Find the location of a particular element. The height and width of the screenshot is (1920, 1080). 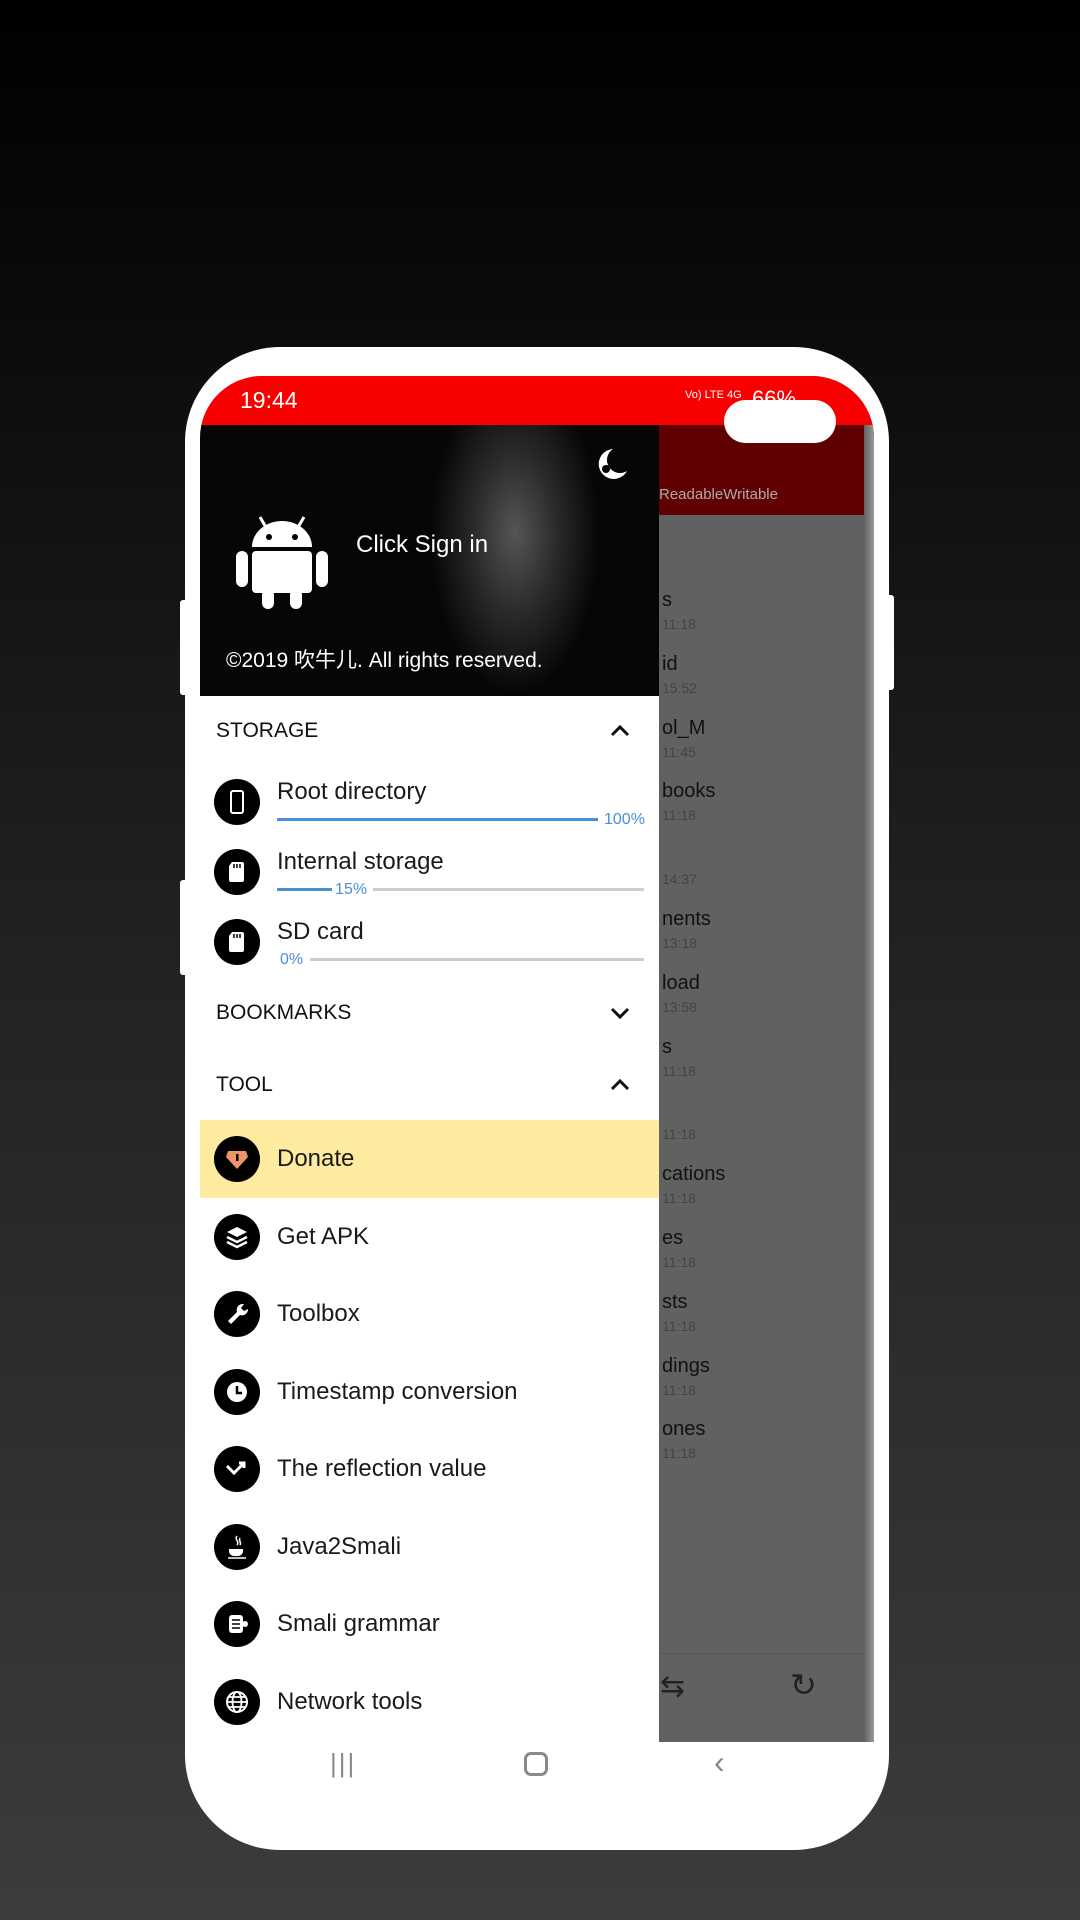

divider is located at coordinates (766, 1653).